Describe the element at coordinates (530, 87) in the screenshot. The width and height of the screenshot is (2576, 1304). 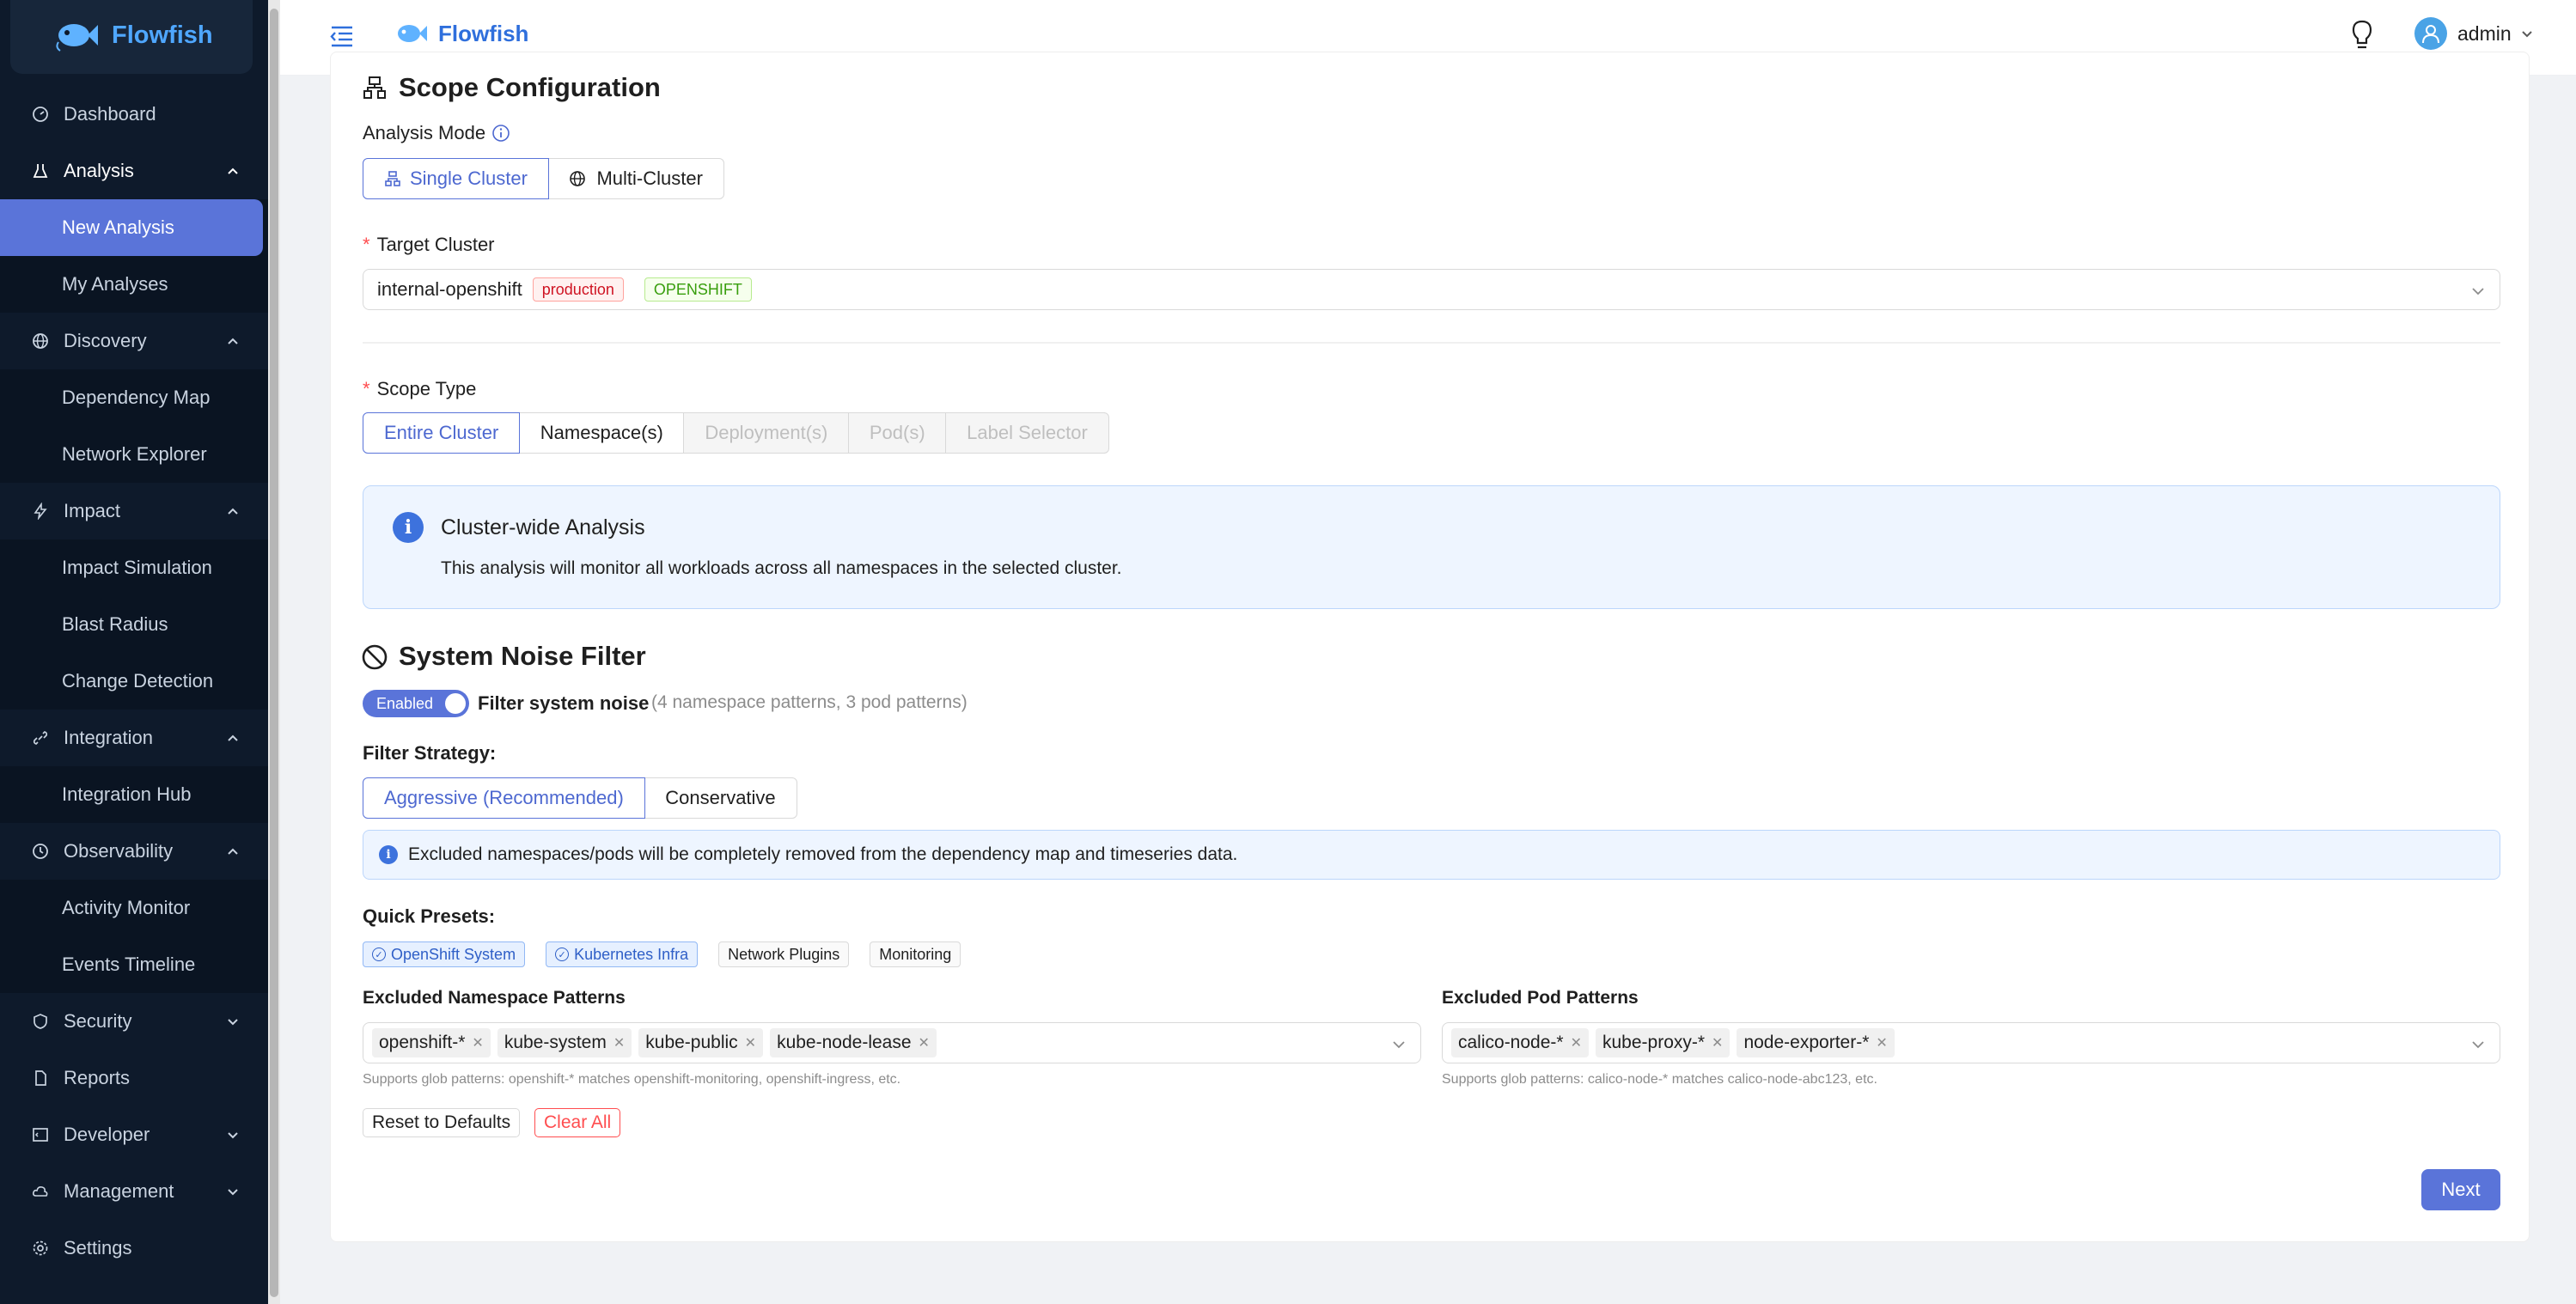
I see `section-title: Scope Configuration` at that location.